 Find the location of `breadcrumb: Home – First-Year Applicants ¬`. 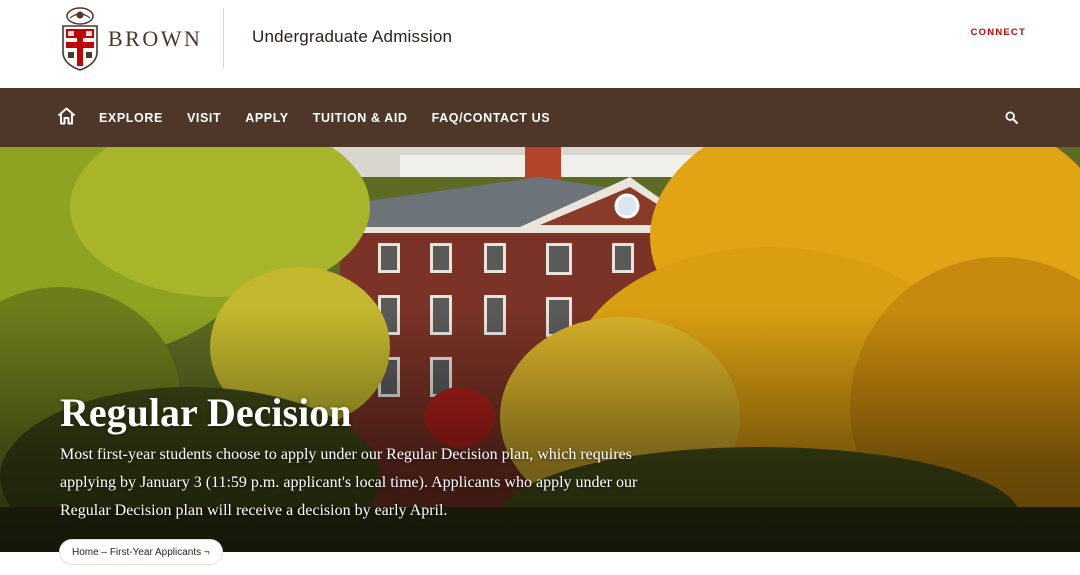

breadcrumb: Home – First-Year Applicants ¬ is located at coordinates (141, 552).